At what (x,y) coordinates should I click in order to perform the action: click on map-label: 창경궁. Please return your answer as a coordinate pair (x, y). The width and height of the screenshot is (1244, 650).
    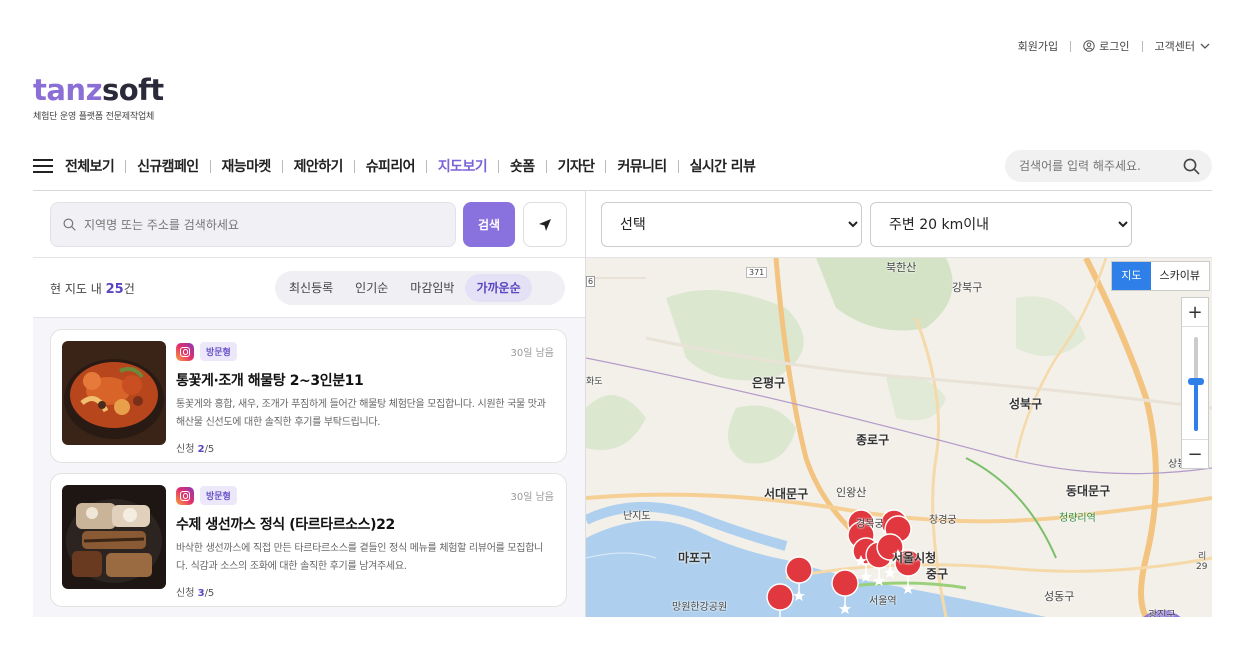
    Looking at the image, I should click on (943, 520).